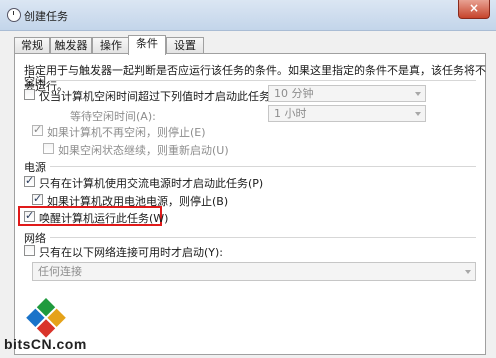  Describe the element at coordinates (263, 80) in the screenshot. I see `idle-divider` at that location.